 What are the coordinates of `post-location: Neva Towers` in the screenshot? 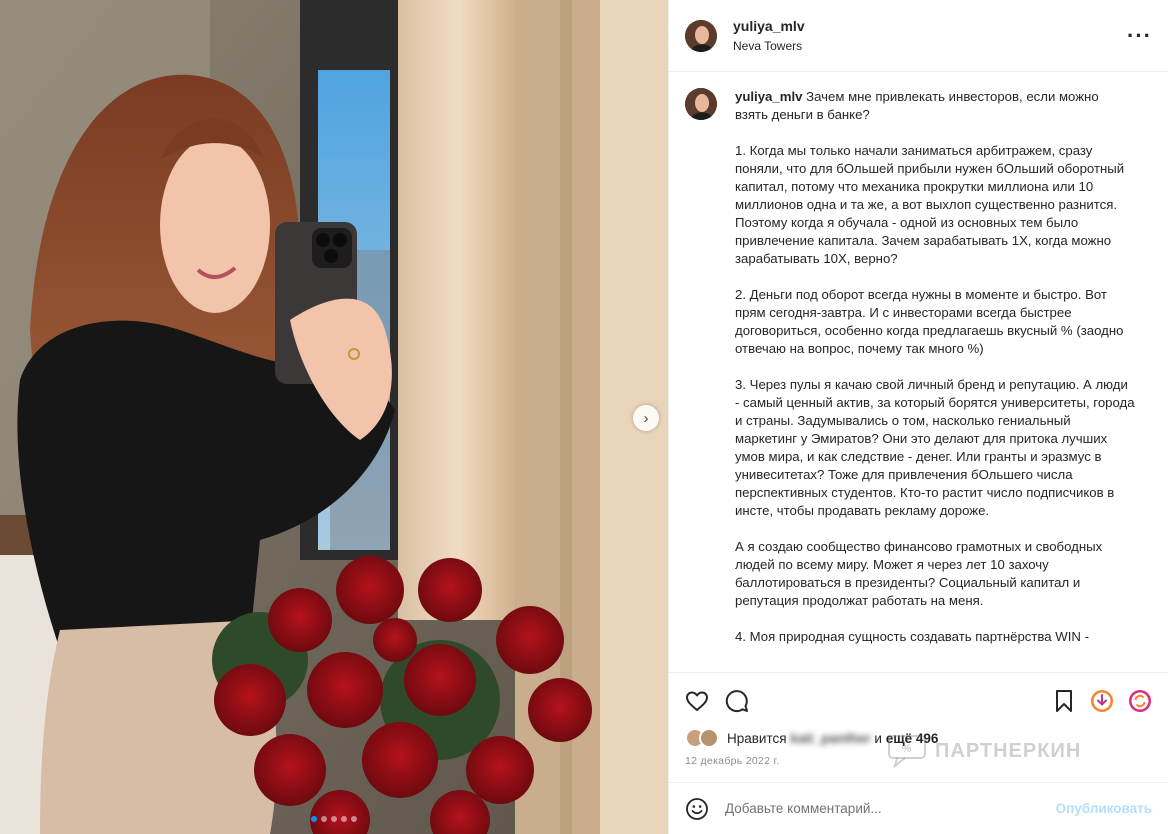 It's located at (930, 46).